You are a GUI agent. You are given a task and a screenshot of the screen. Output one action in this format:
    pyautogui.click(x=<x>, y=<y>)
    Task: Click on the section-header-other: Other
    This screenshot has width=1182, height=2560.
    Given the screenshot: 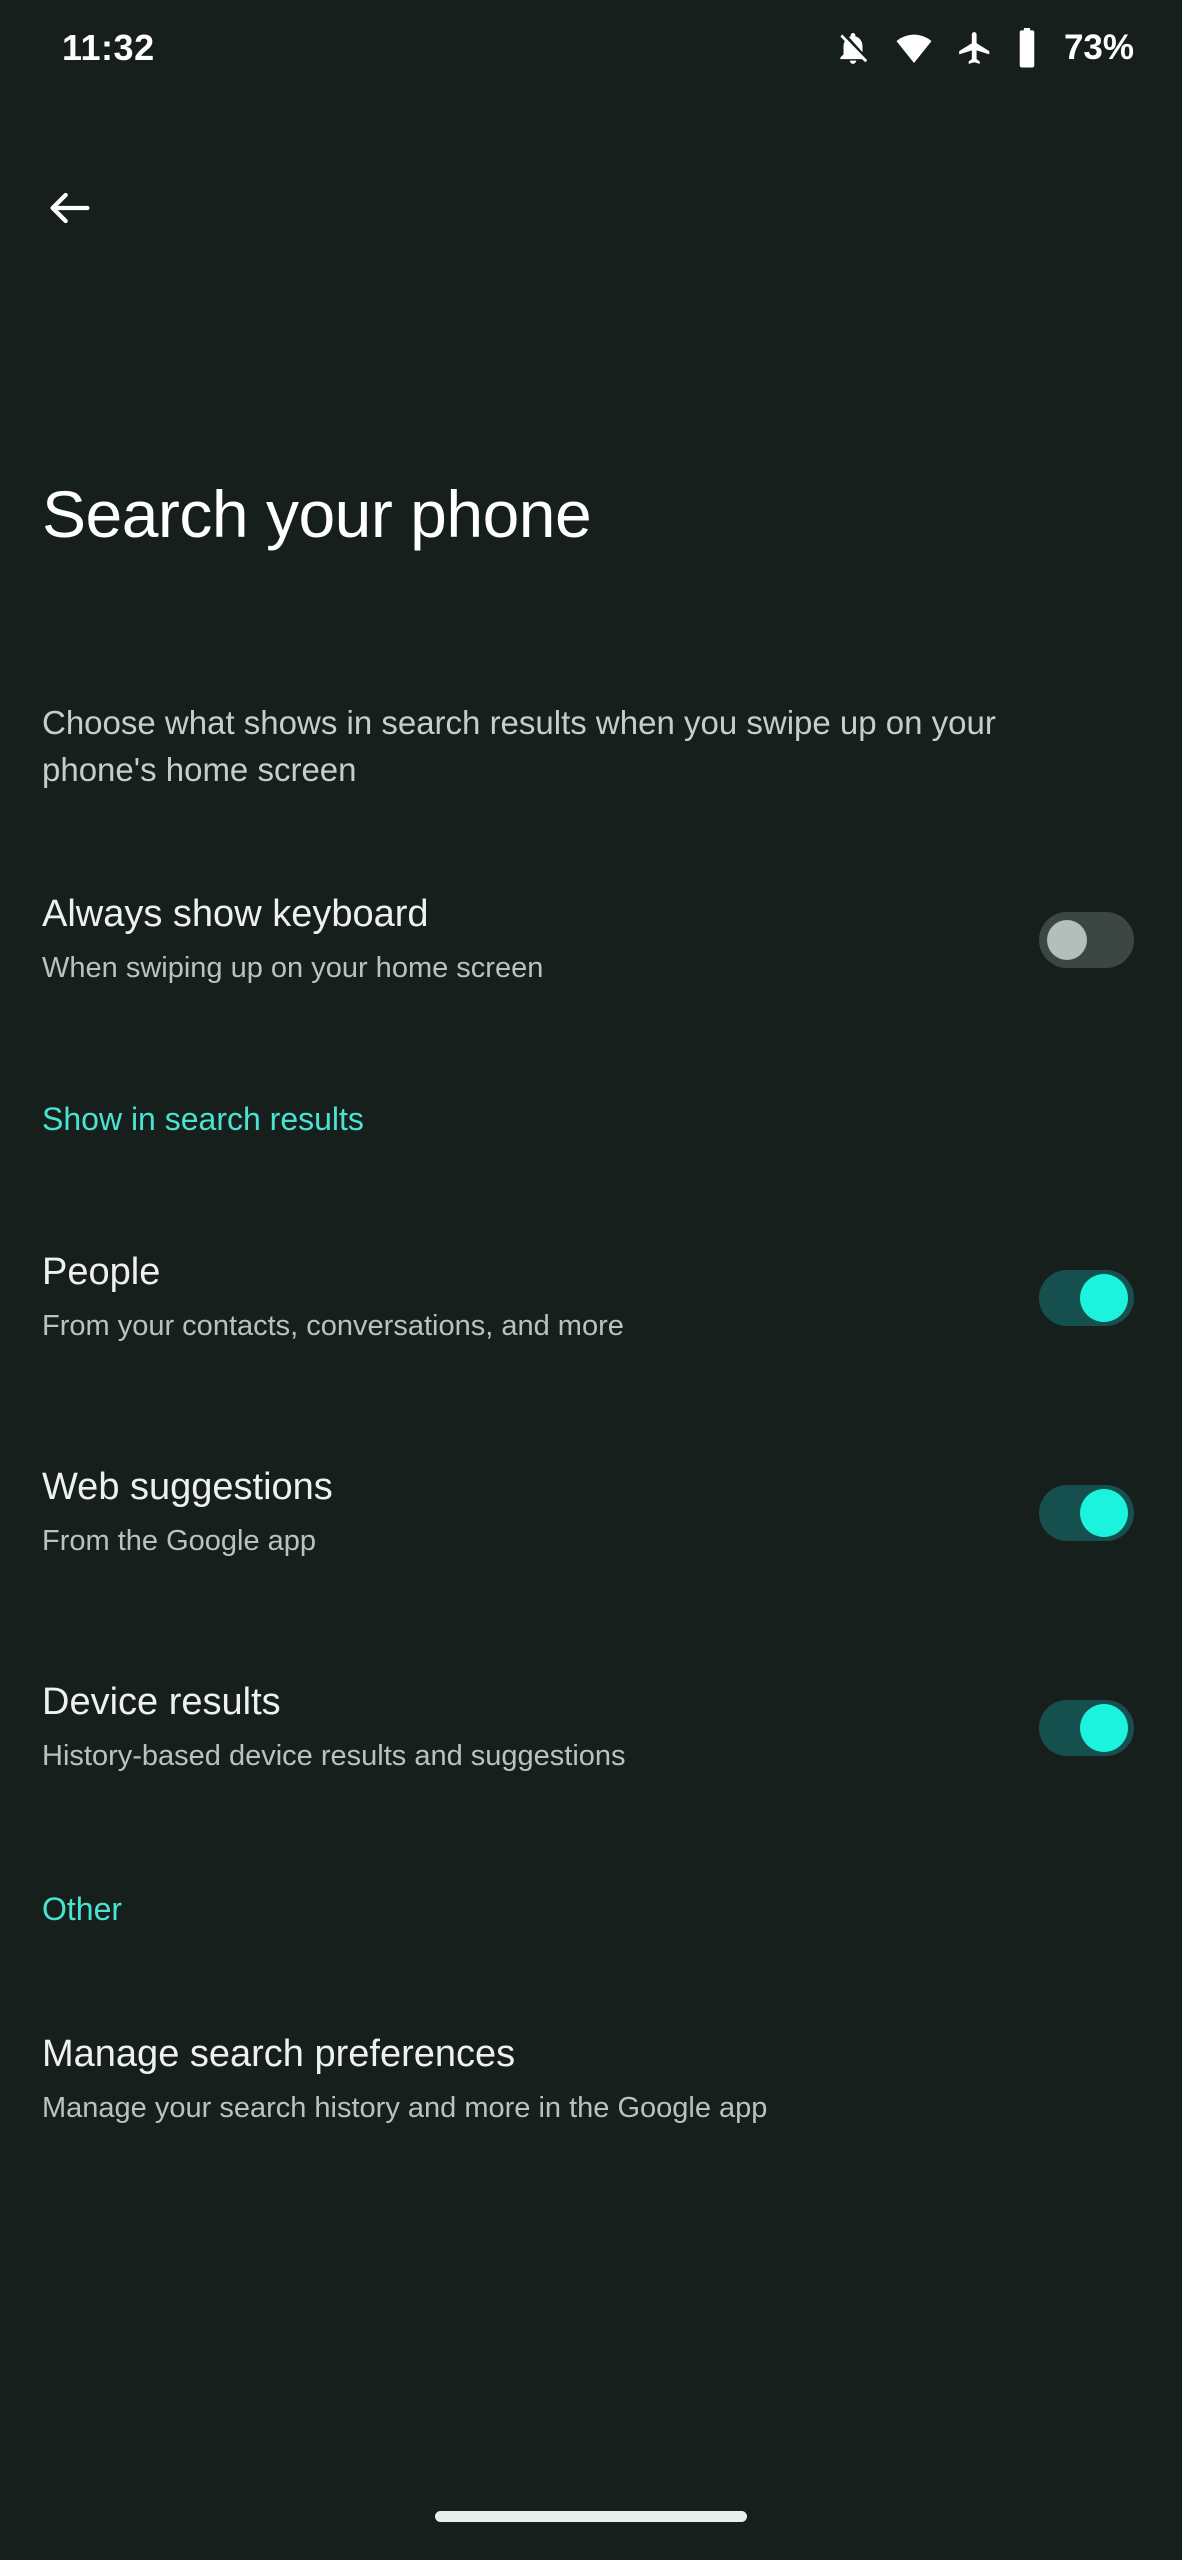 What is the action you would take?
    pyautogui.click(x=82, y=1909)
    